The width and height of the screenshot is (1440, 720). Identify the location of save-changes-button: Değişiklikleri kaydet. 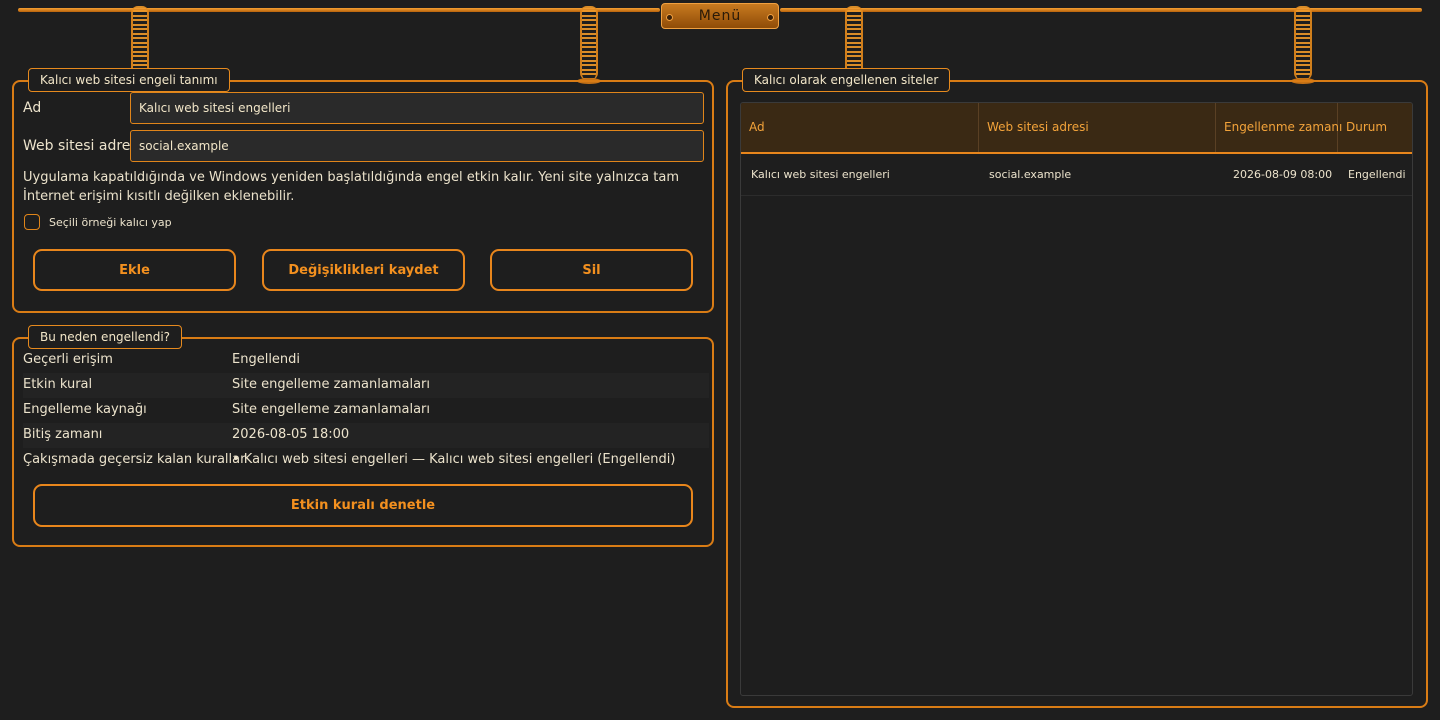
(363, 270).